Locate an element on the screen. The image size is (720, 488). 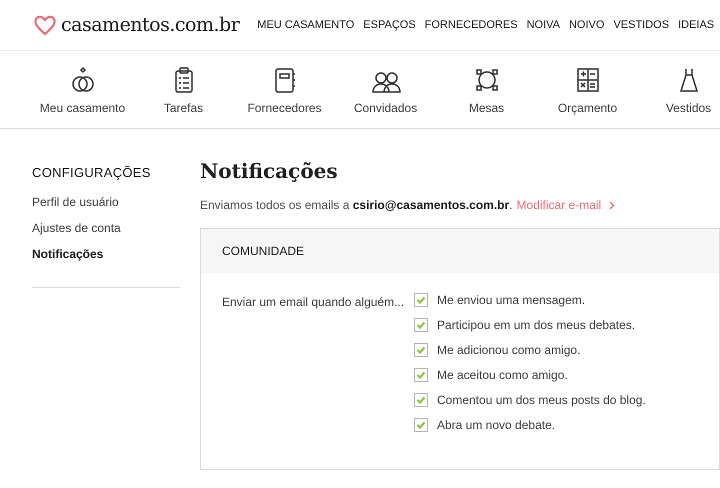
option-label: Me aceitou como amigo. is located at coordinates (502, 375).